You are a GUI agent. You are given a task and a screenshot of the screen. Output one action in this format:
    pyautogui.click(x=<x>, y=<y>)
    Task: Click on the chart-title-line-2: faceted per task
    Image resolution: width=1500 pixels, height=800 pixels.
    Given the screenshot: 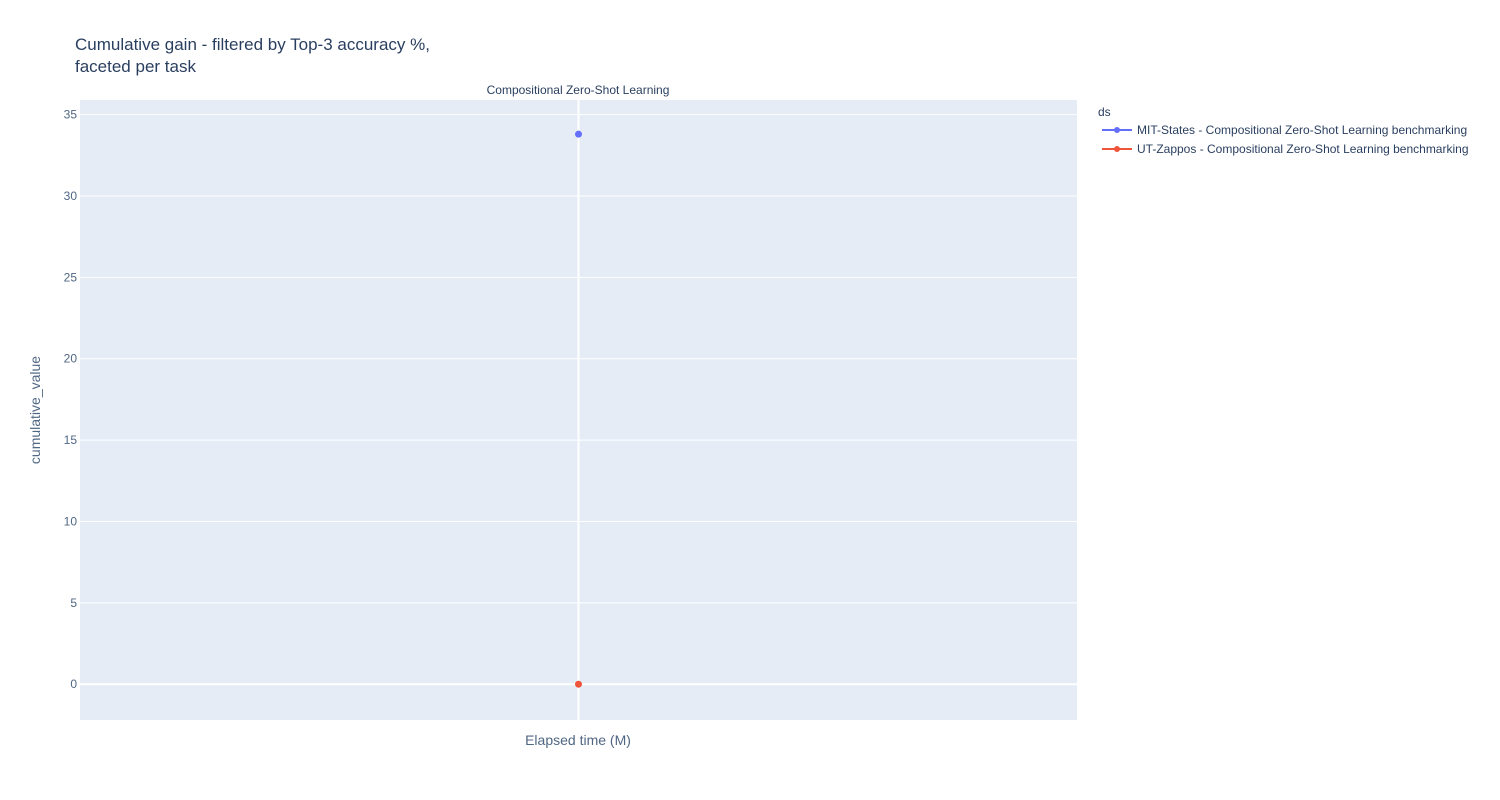 What is the action you would take?
    pyautogui.click(x=135, y=66)
    